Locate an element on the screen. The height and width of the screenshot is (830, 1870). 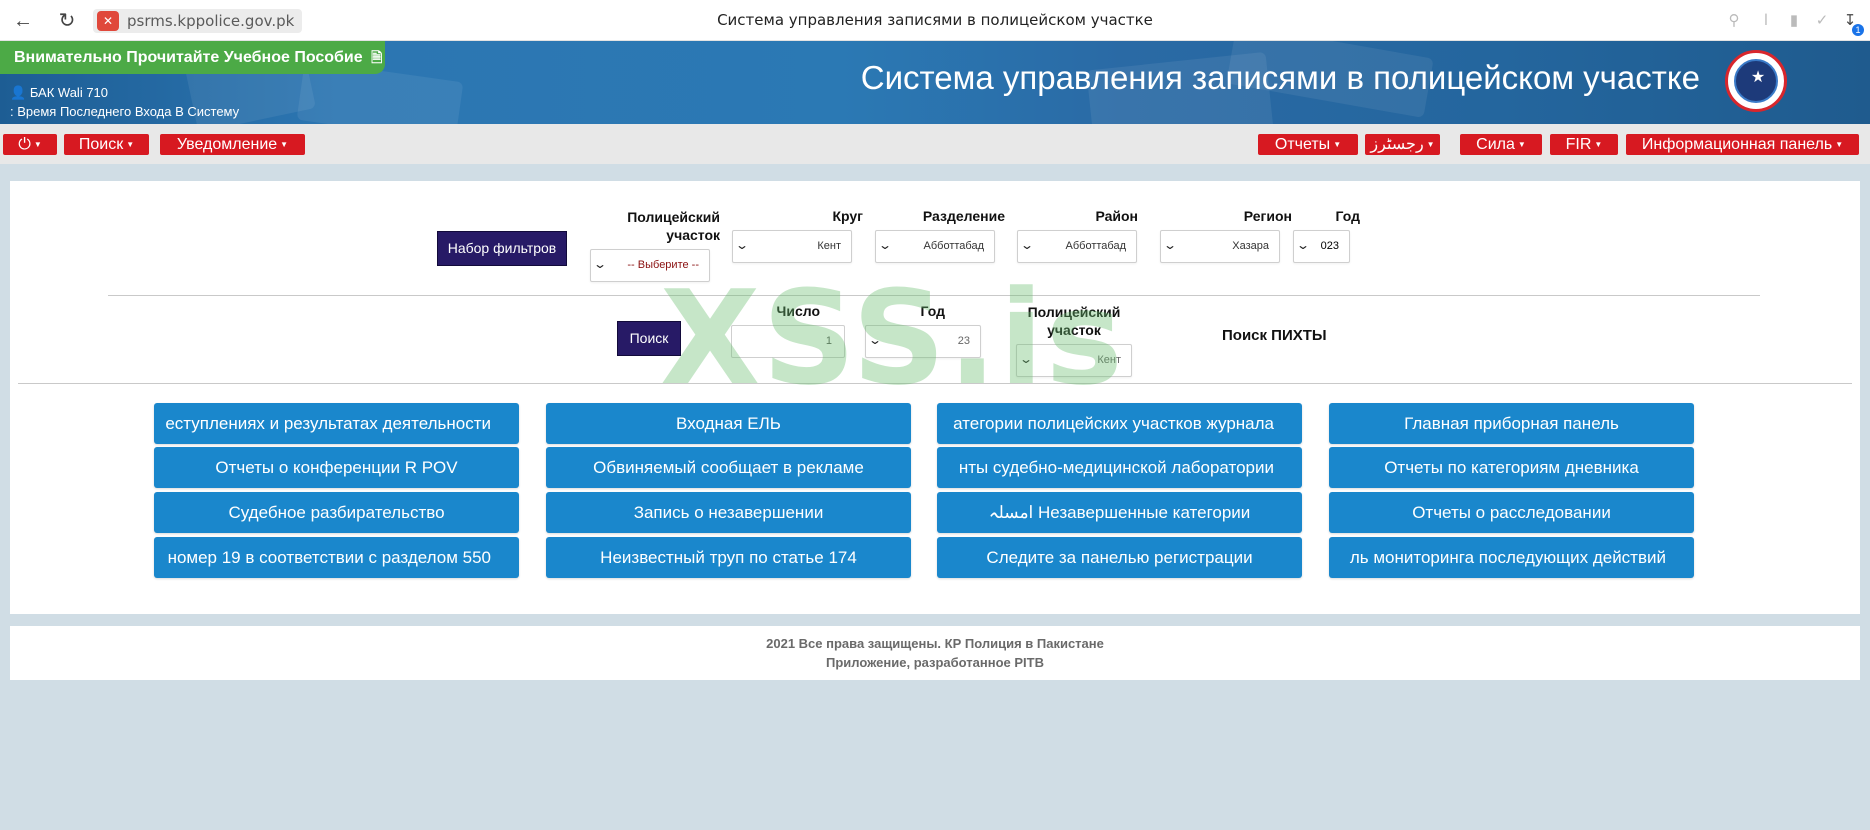
nav-registers-label: رجسٹرز is located at coordinates (1397, 144).